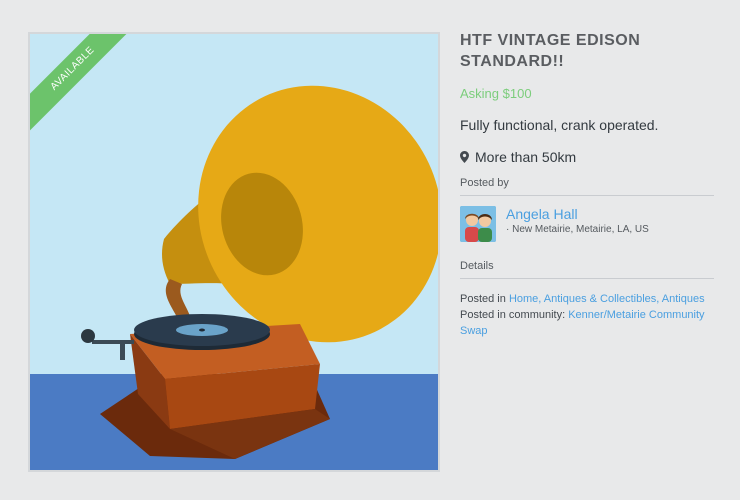  Describe the element at coordinates (483, 299) in the screenshot. I see `posted-in-prefix: Posted in` at that location.